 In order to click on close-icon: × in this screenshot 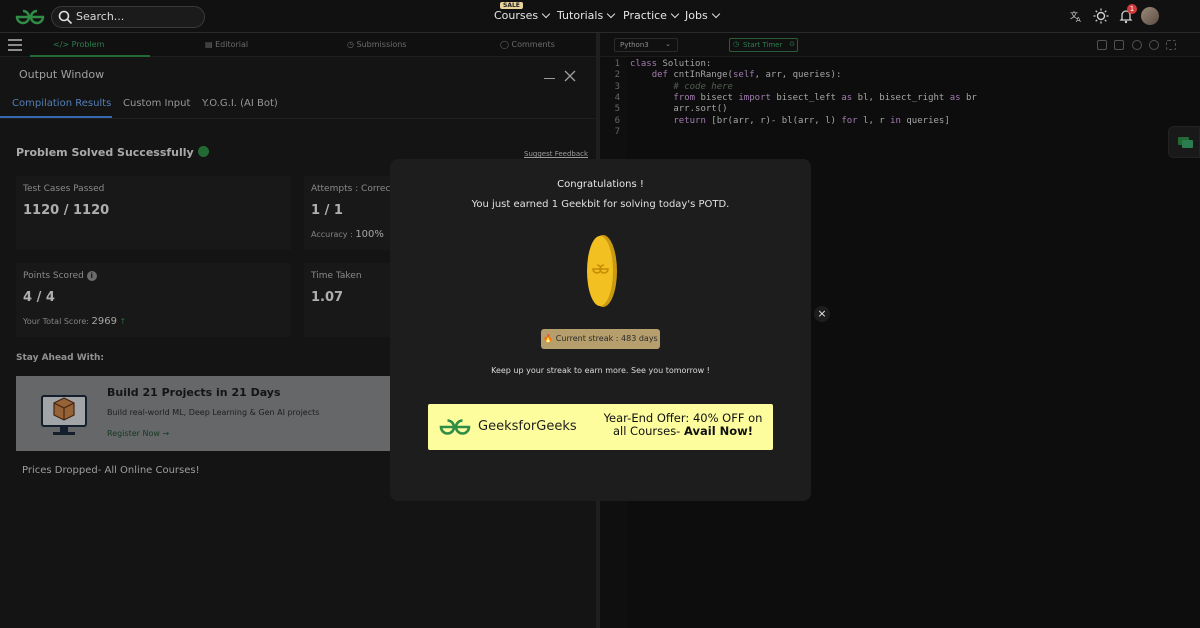, I will do `click(822, 314)`.